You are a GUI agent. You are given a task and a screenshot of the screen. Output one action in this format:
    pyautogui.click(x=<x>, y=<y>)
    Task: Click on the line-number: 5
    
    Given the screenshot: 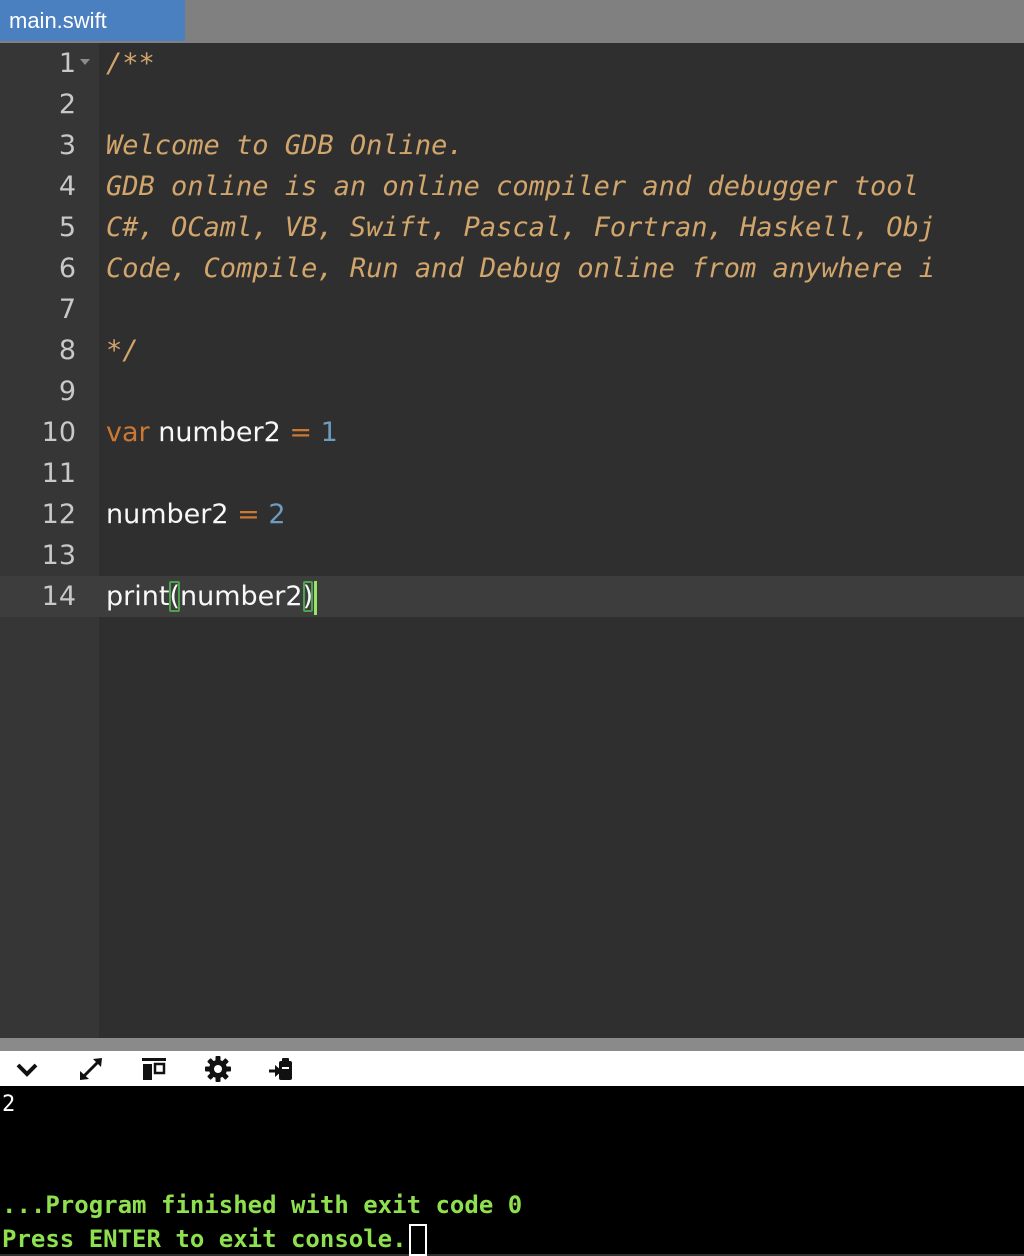 What is the action you would take?
    pyautogui.click(x=67, y=227)
    